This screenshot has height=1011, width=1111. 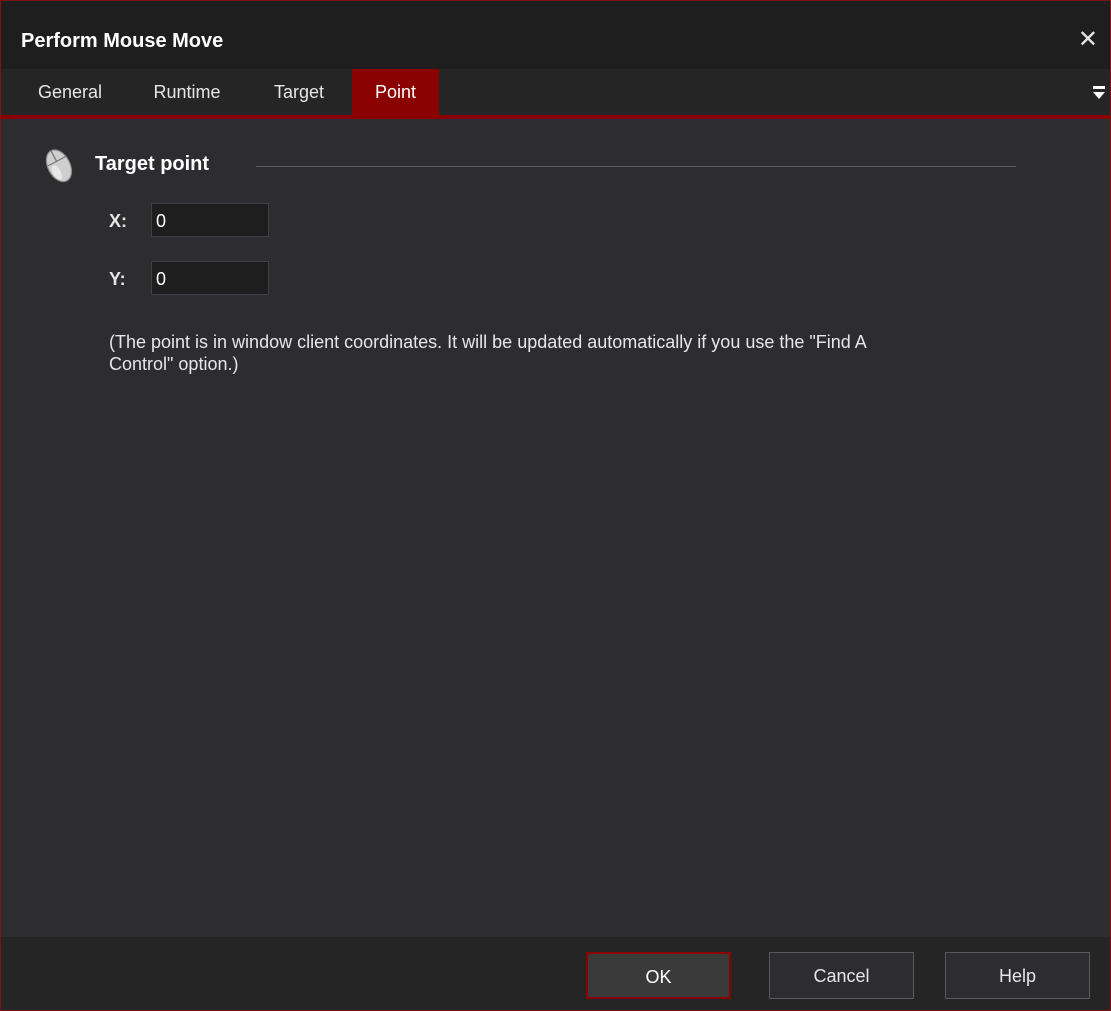 I want to click on dropdown-menu-icon, so click(x=1099, y=92).